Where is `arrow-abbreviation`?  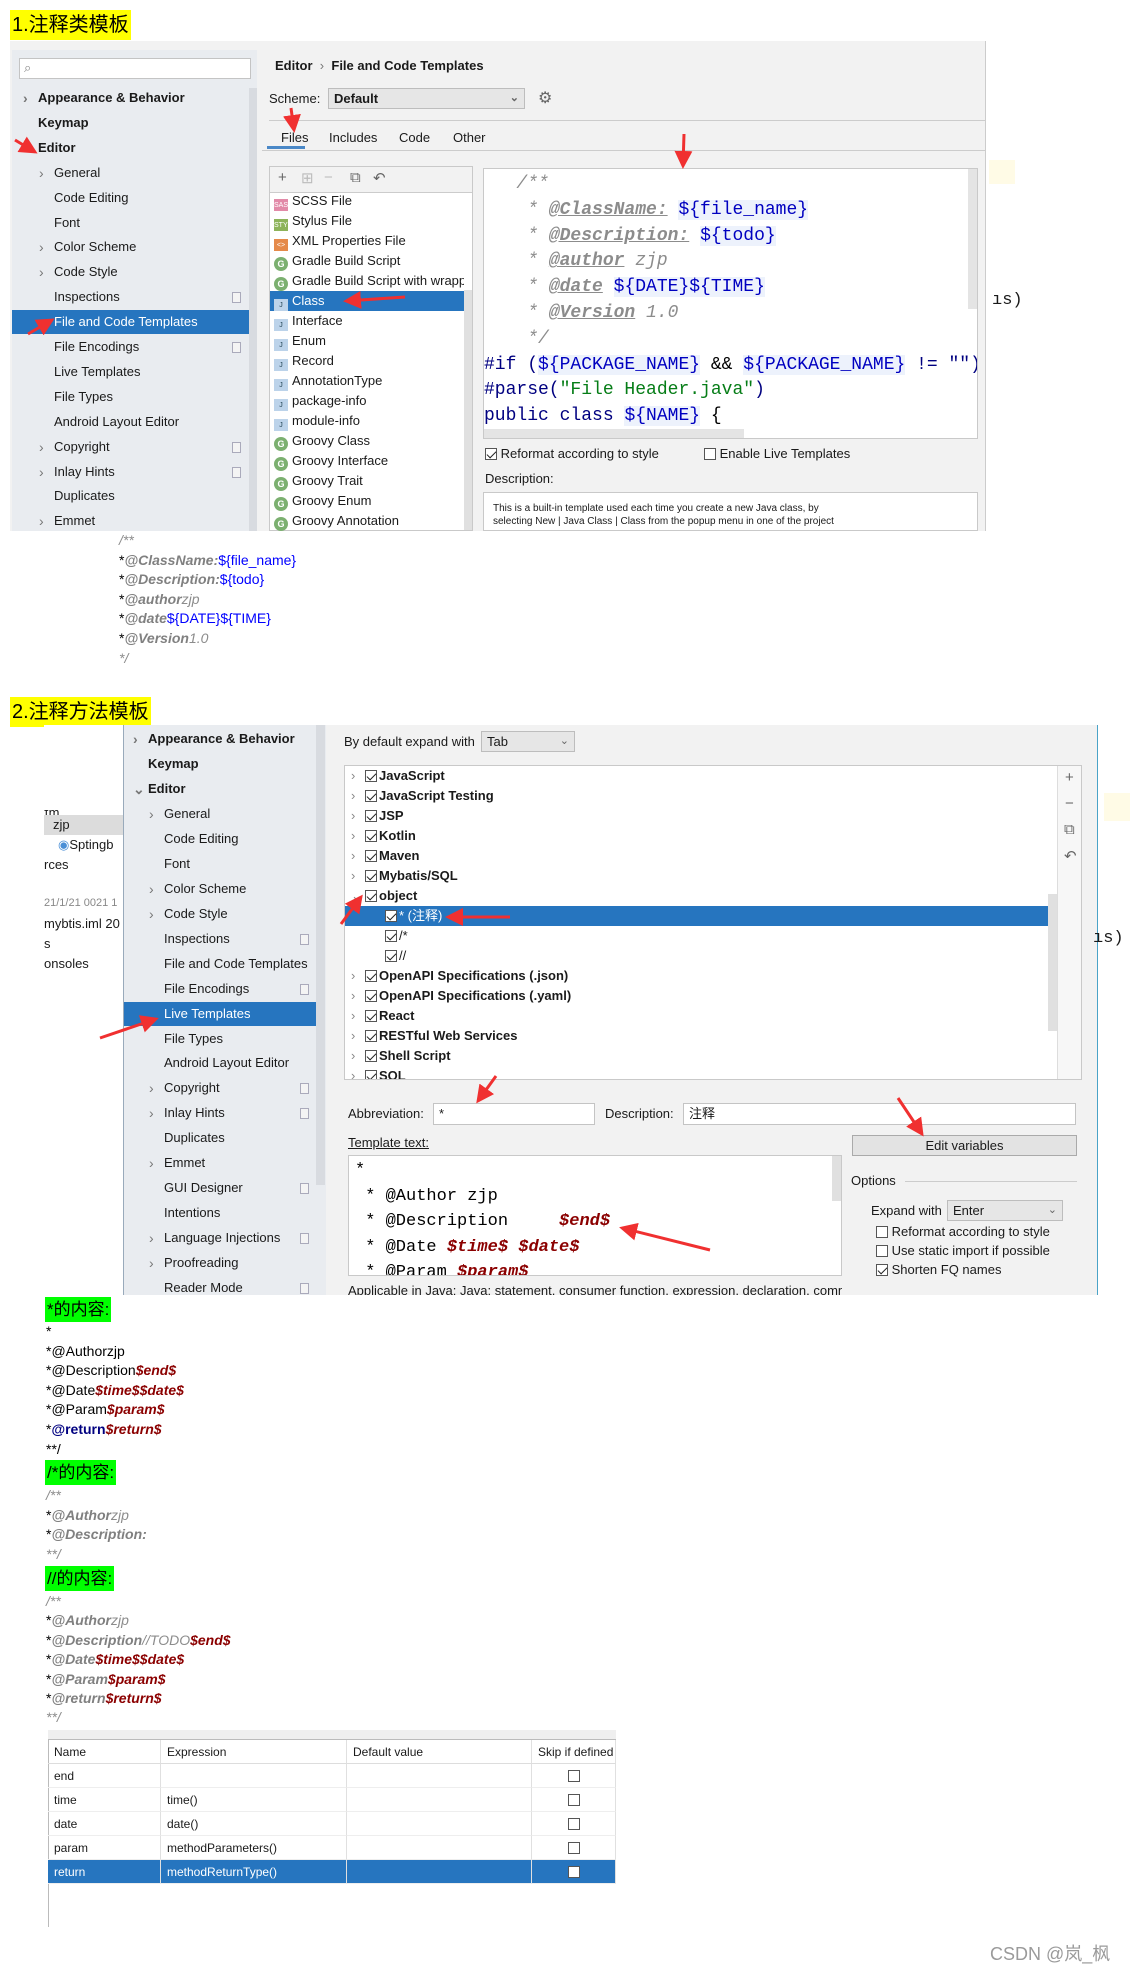 arrow-abbreviation is located at coordinates (487, 1089).